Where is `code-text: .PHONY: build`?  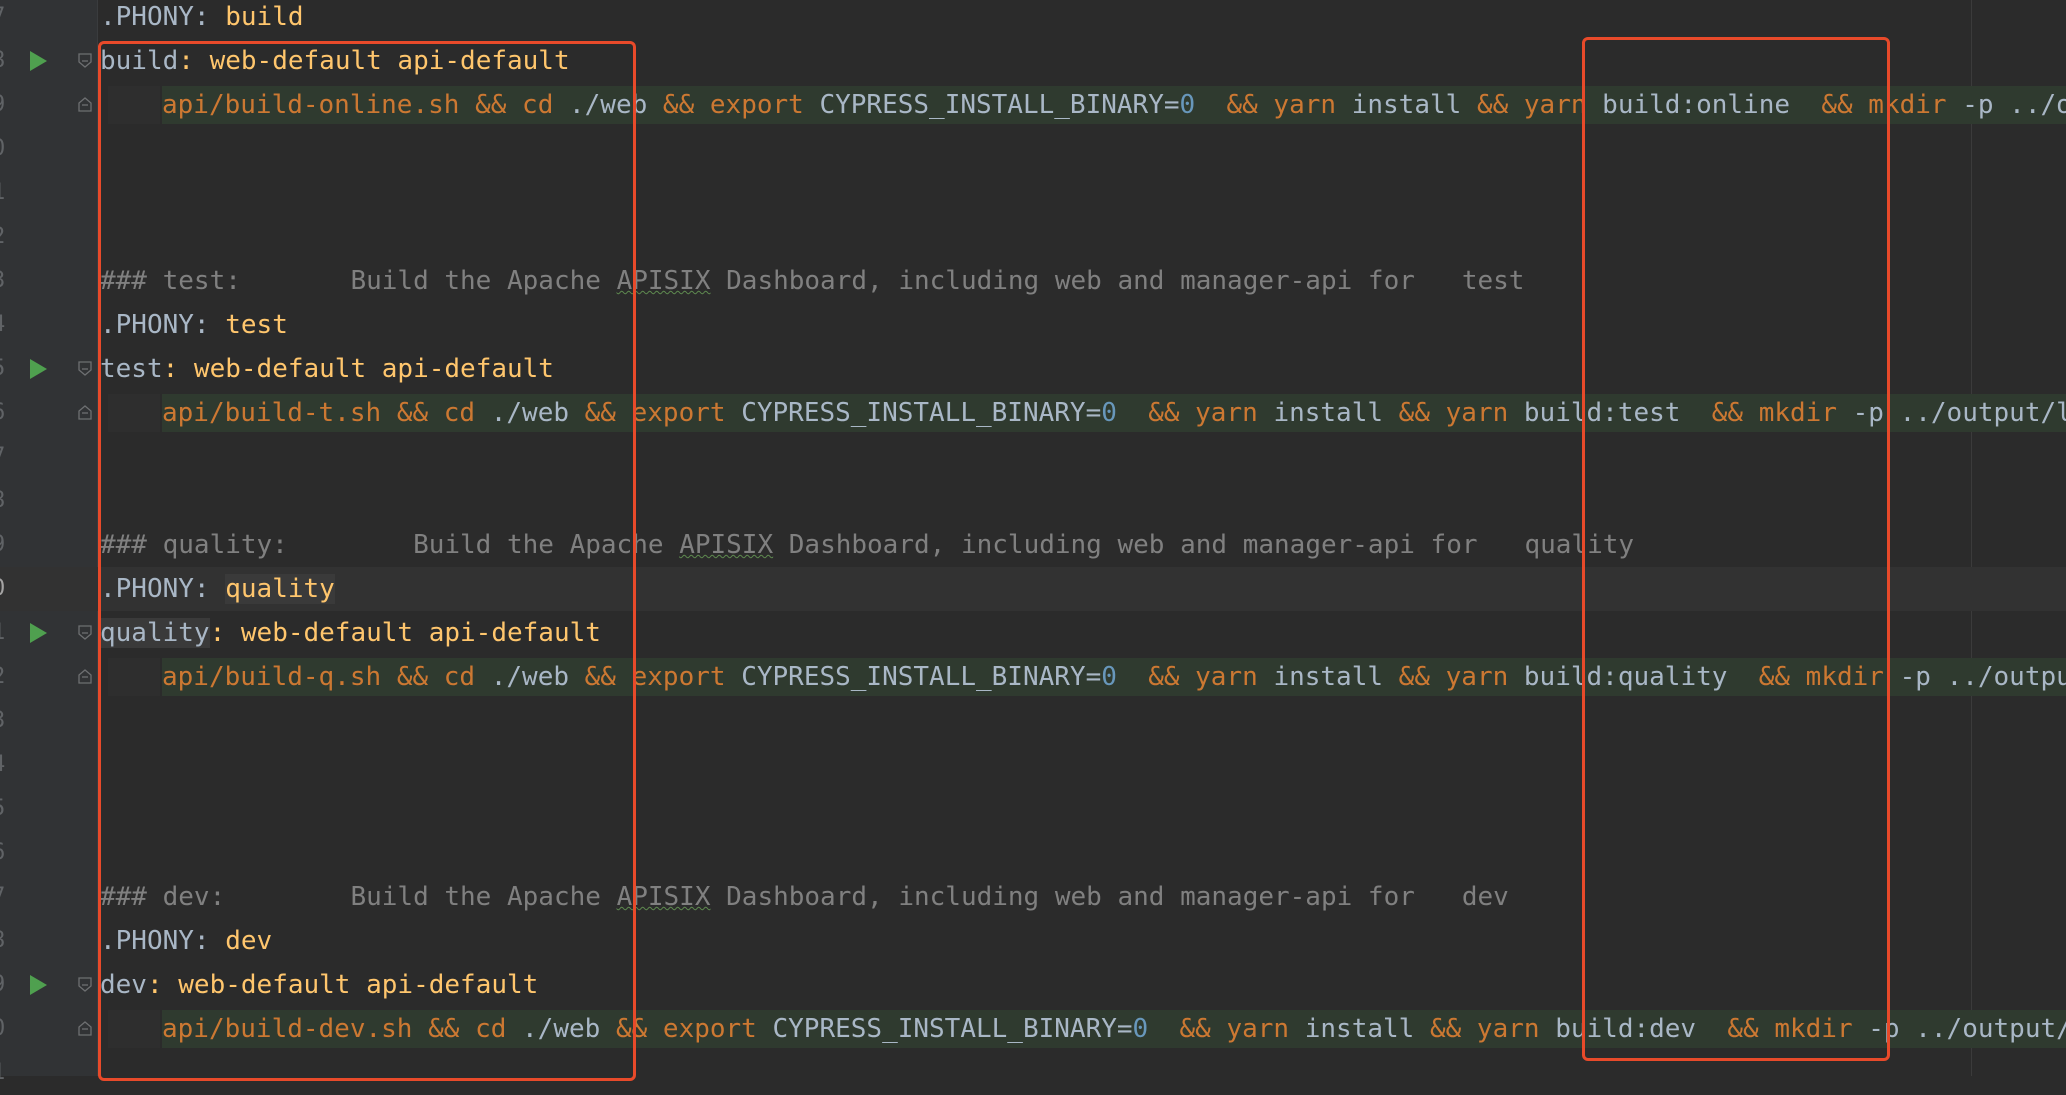
code-text: .PHONY: build is located at coordinates (202, 19).